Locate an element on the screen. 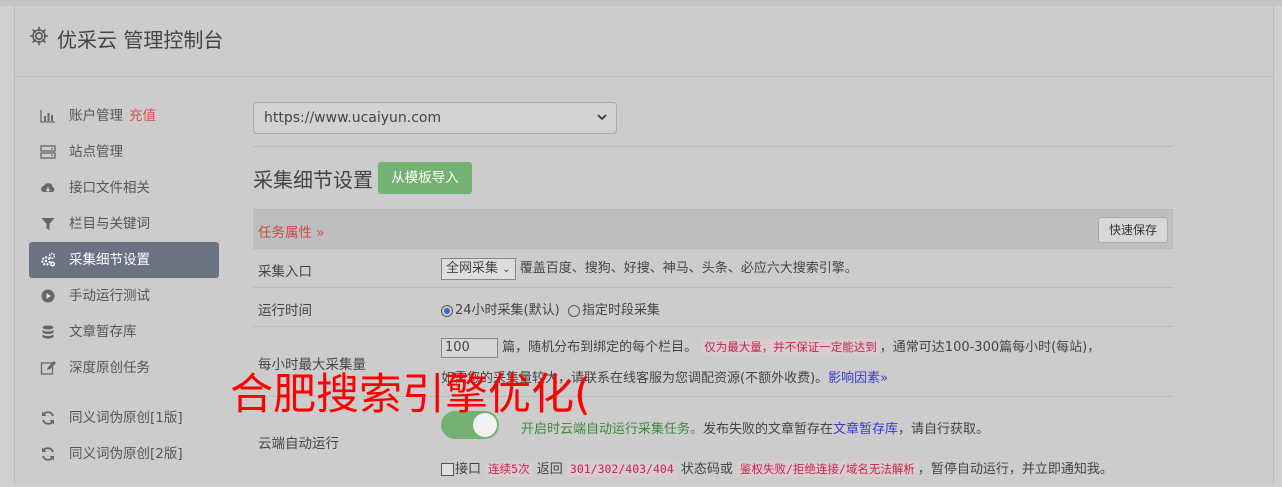 Image resolution: width=1282 pixels, height=487 pixels. sidebar-item-label: 栏目与关键词 is located at coordinates (109, 224).